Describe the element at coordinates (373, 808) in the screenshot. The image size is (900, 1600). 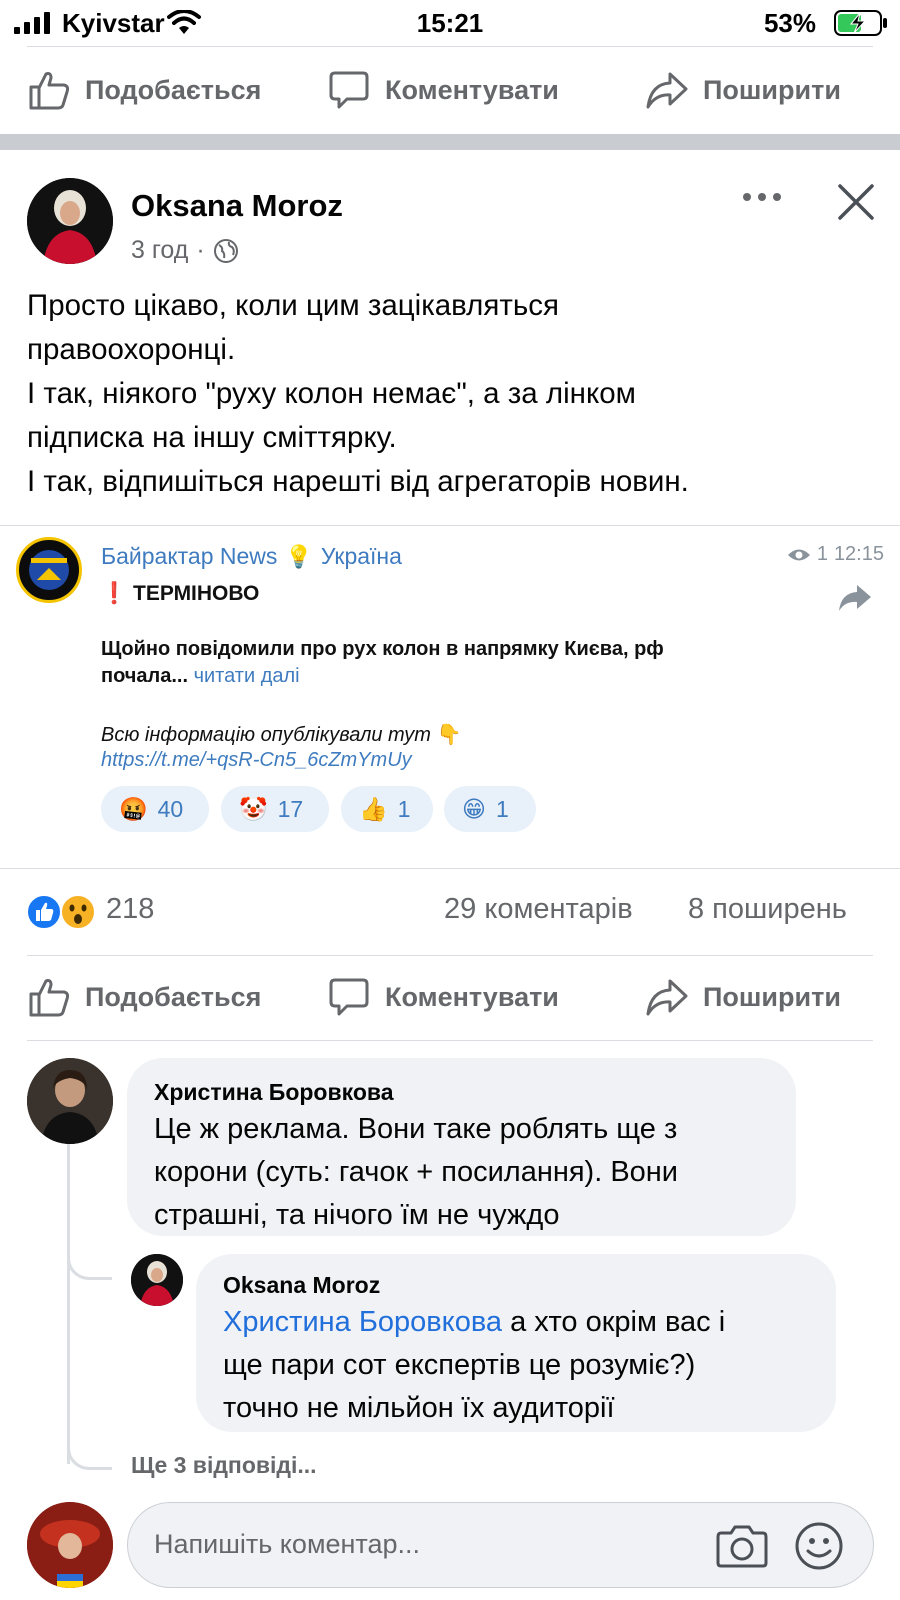
I see `reaction-emoji: 👍` at that location.